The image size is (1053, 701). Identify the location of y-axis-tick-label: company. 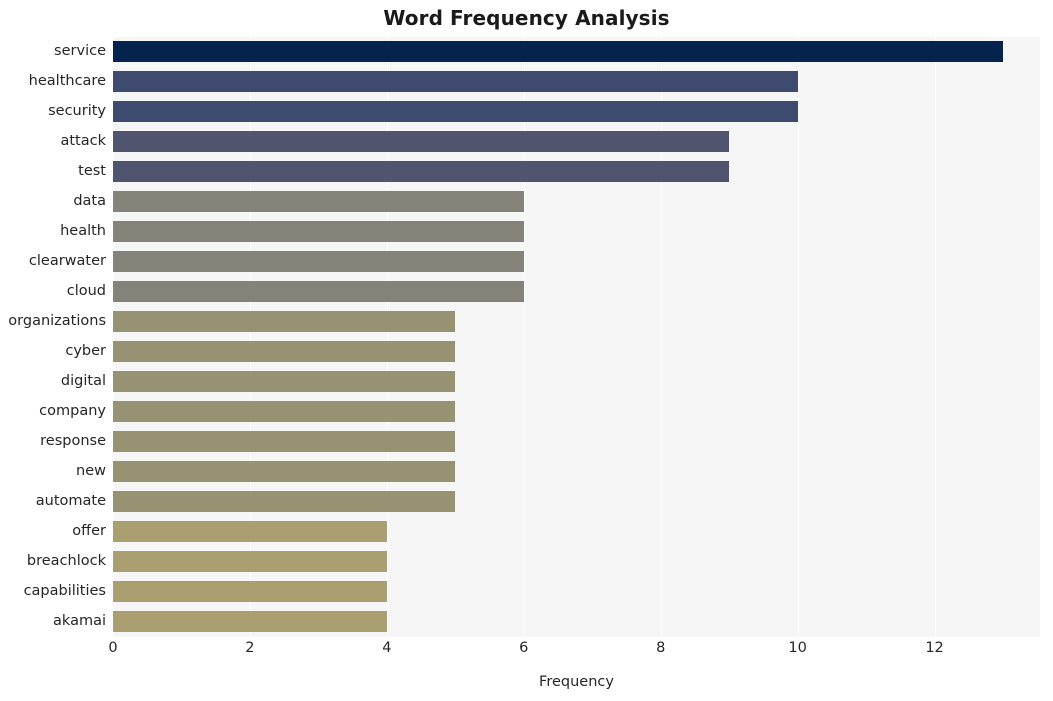
(72, 410).